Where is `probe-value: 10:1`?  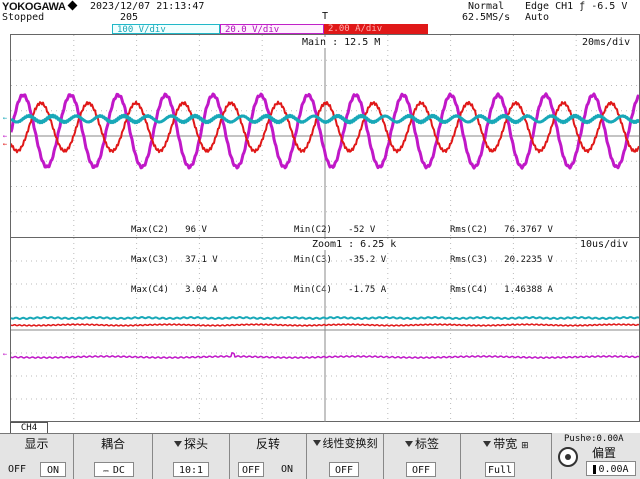
probe-value: 10:1 is located at coordinates (191, 469).